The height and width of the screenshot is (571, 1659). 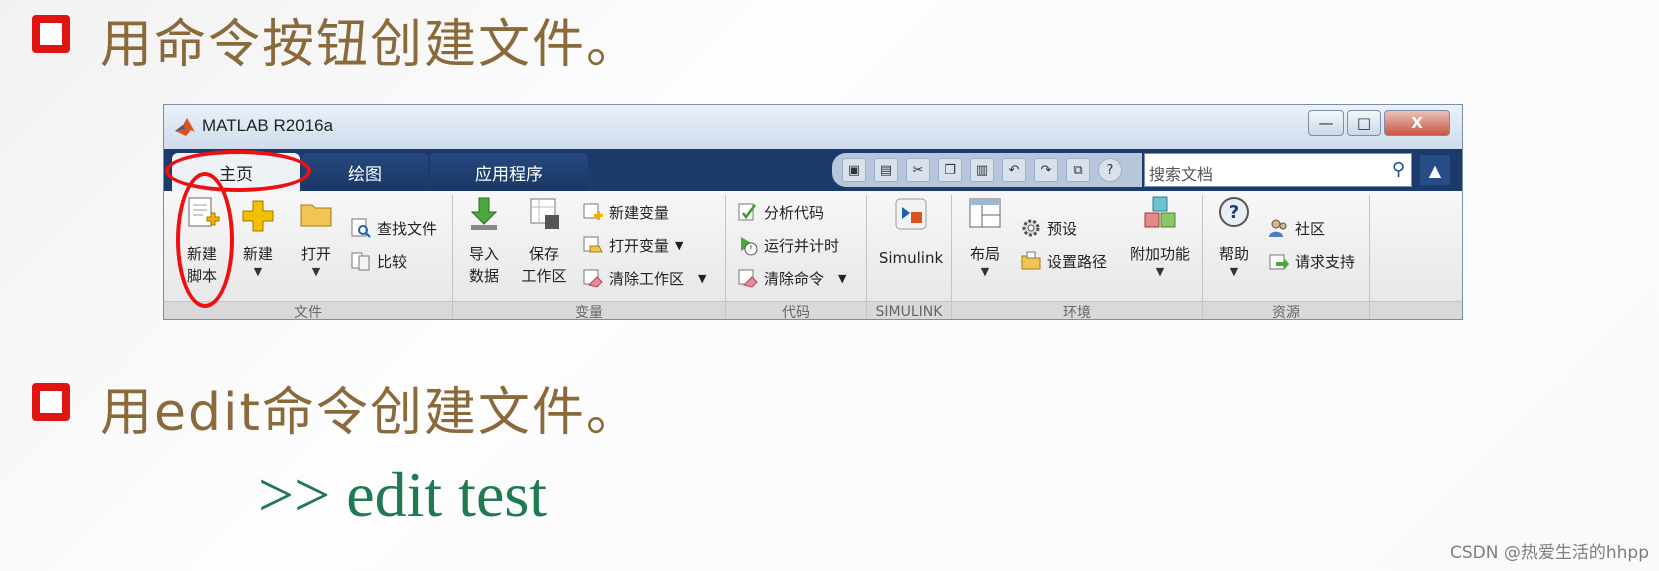 What do you see at coordinates (1014, 170) in the screenshot?
I see `undo-icon: ↶` at bounding box center [1014, 170].